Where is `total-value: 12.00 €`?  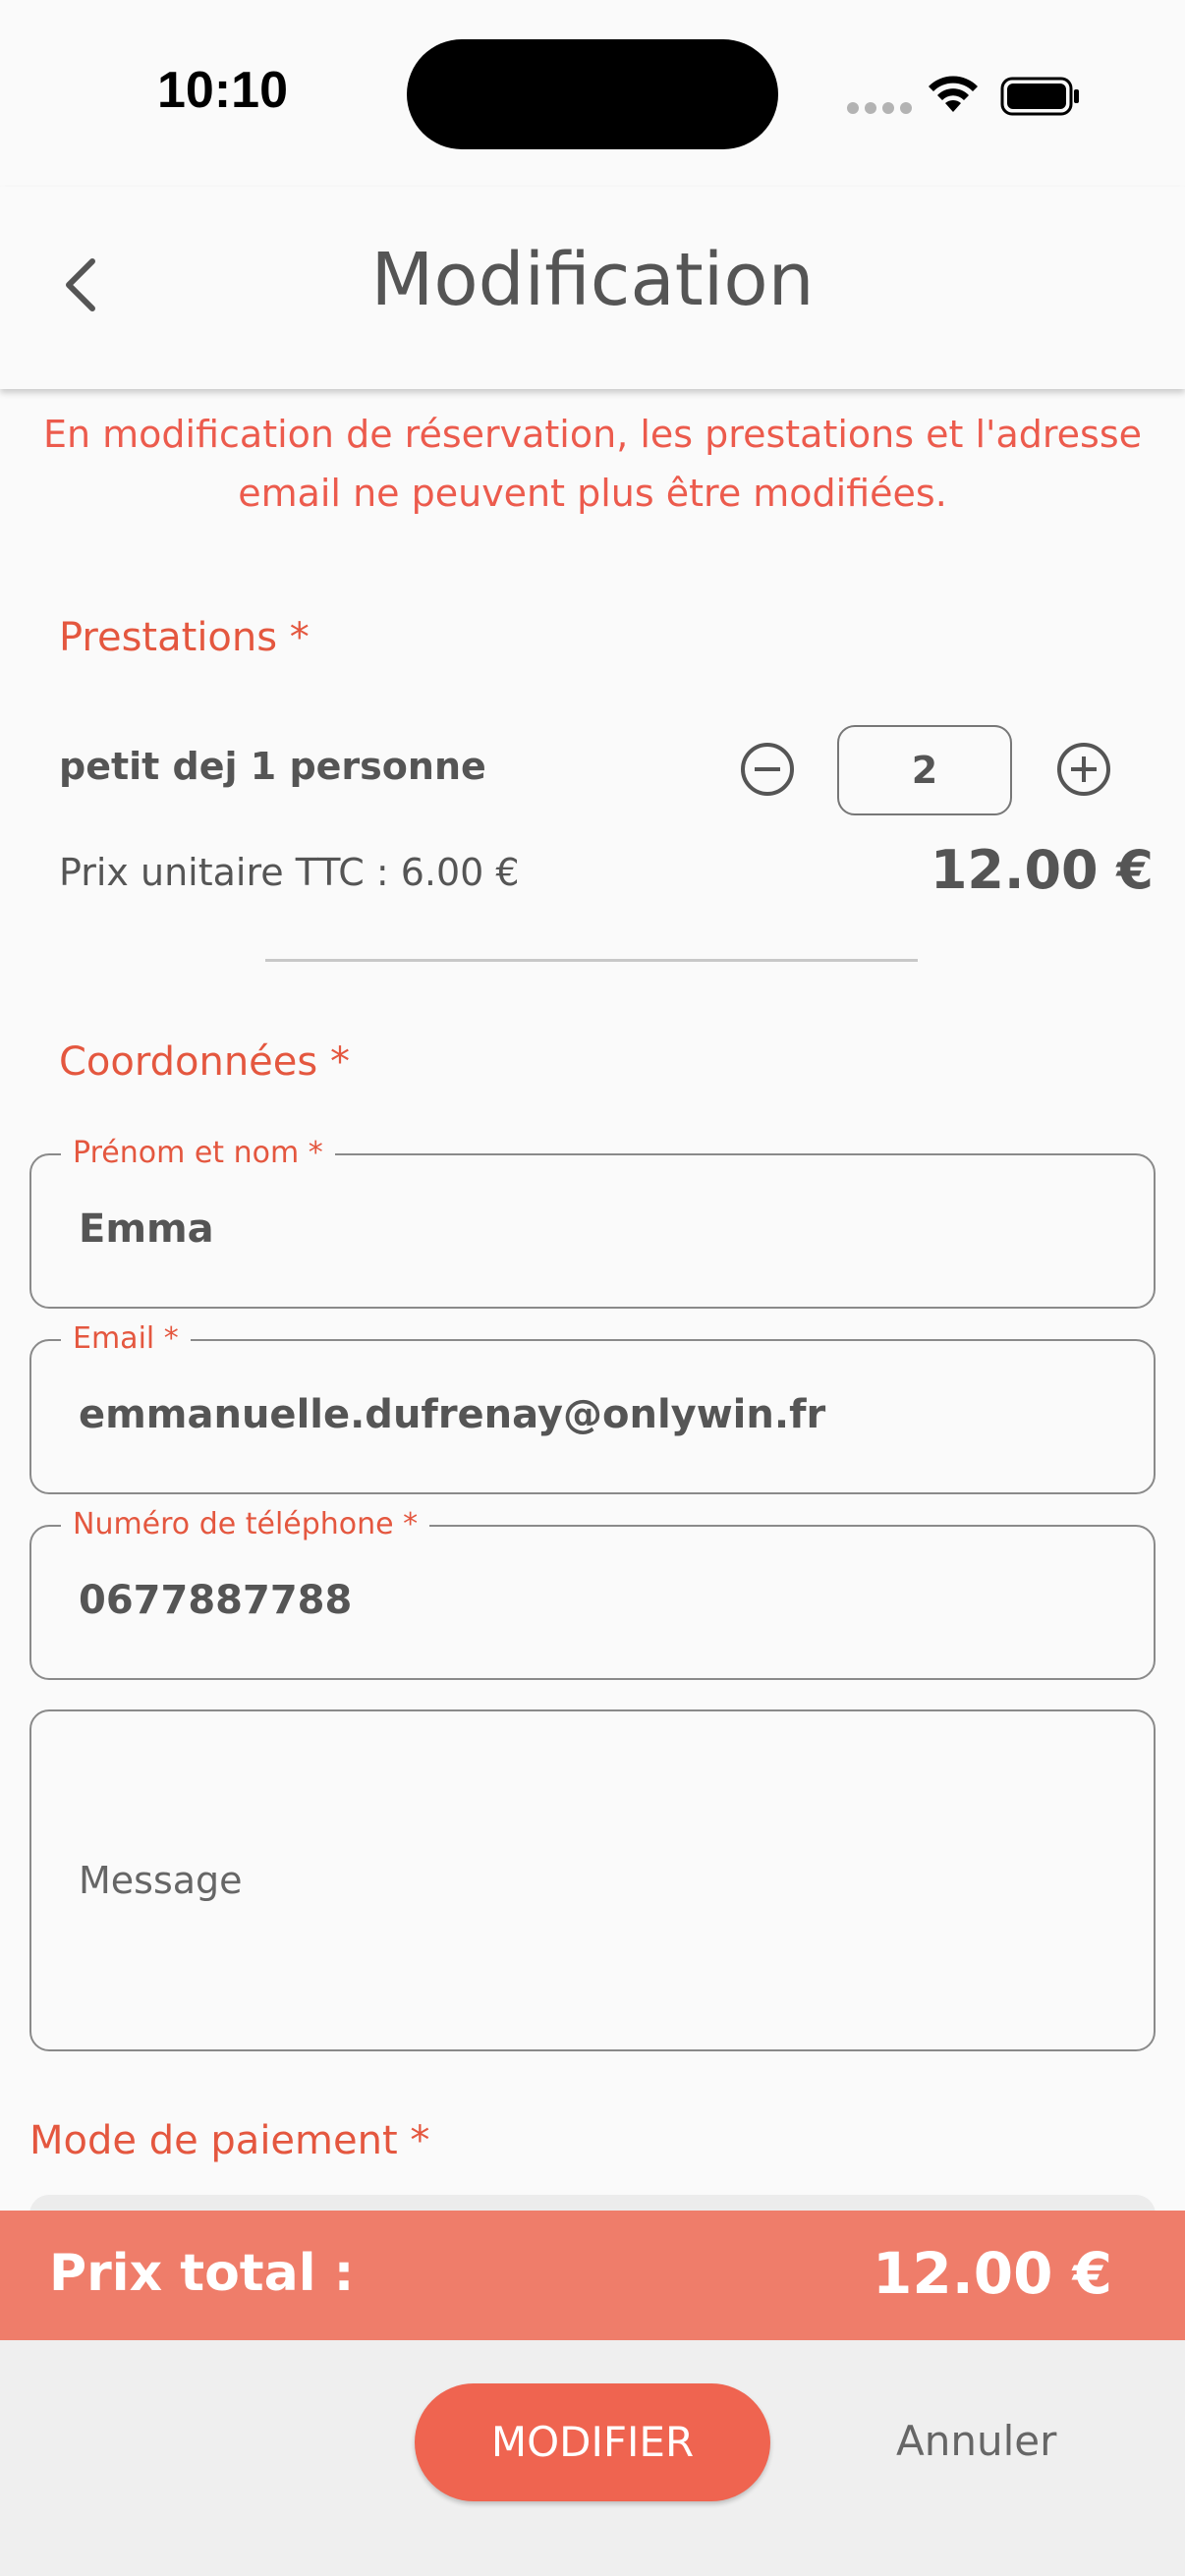 total-value: 12.00 € is located at coordinates (992, 2273).